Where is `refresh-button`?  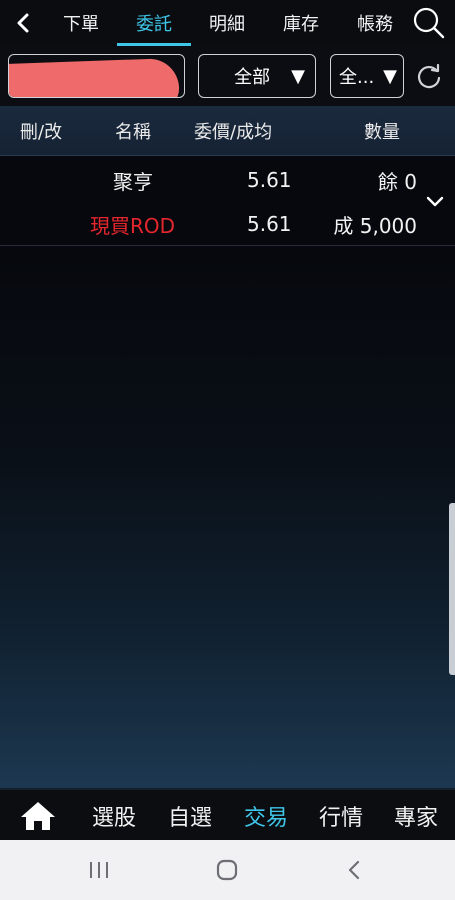 refresh-button is located at coordinates (429, 76).